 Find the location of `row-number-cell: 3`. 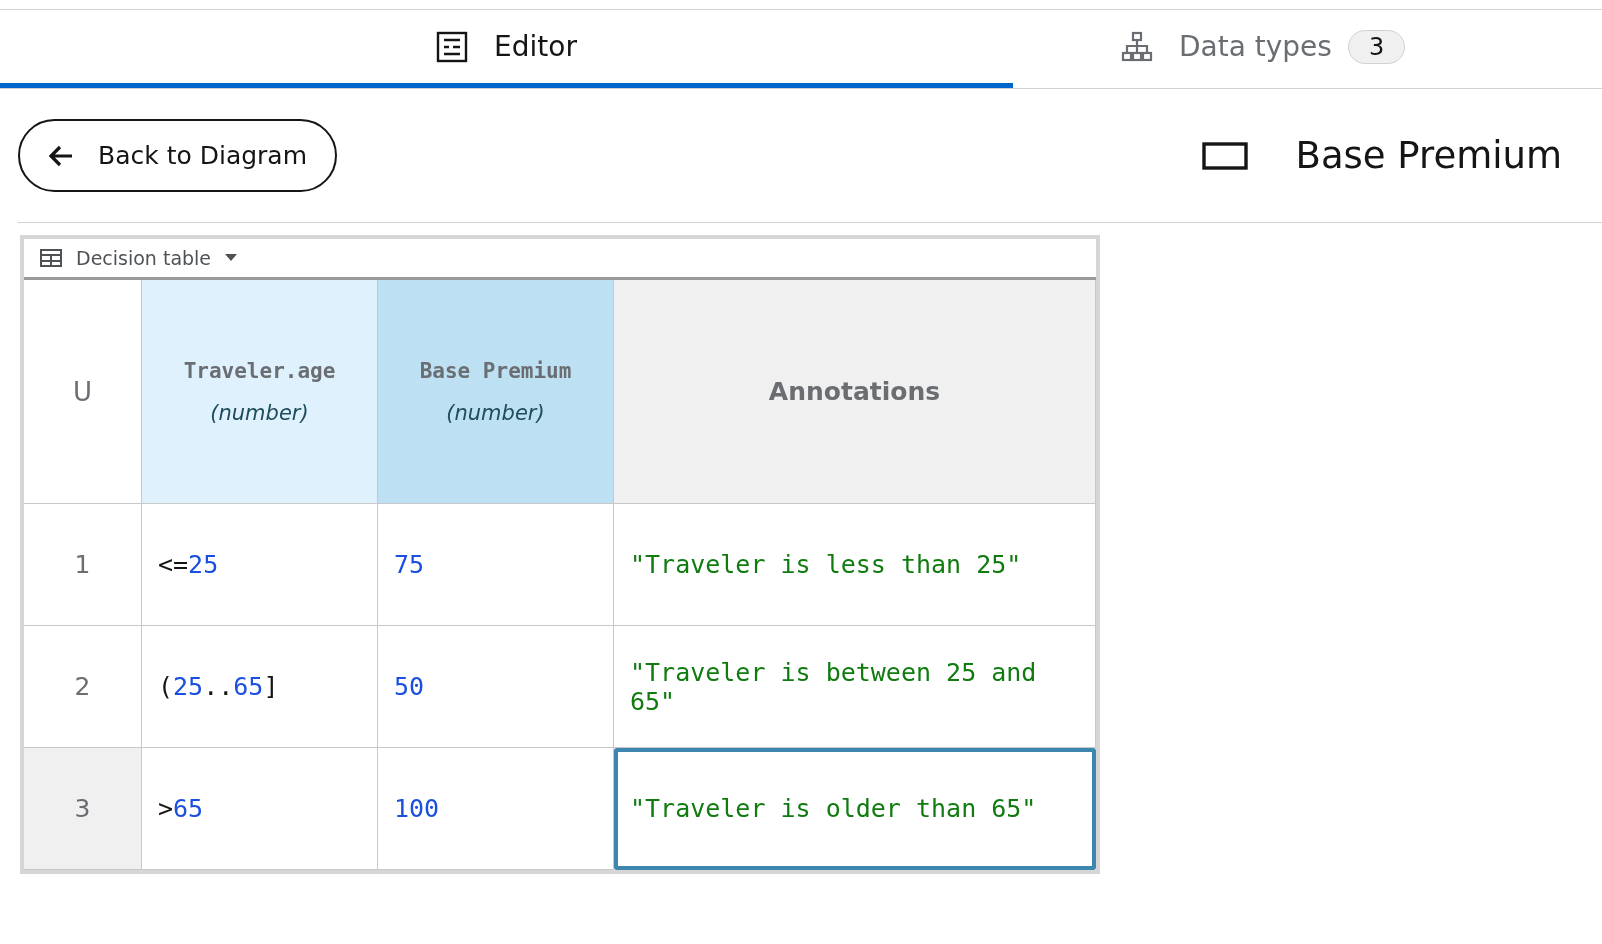

row-number-cell: 3 is located at coordinates (83, 809).